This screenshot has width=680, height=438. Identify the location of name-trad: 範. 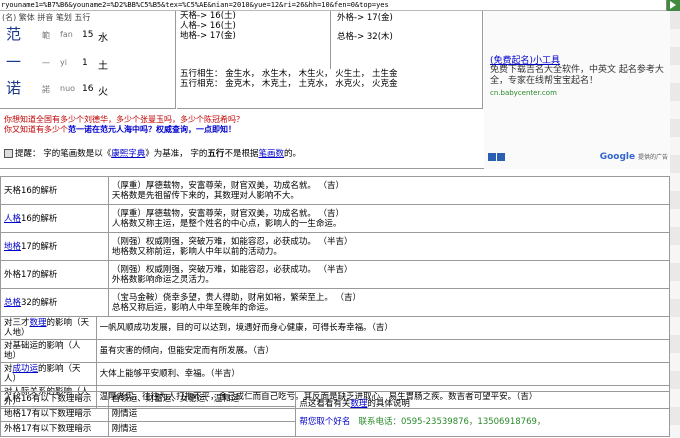
(46, 35).